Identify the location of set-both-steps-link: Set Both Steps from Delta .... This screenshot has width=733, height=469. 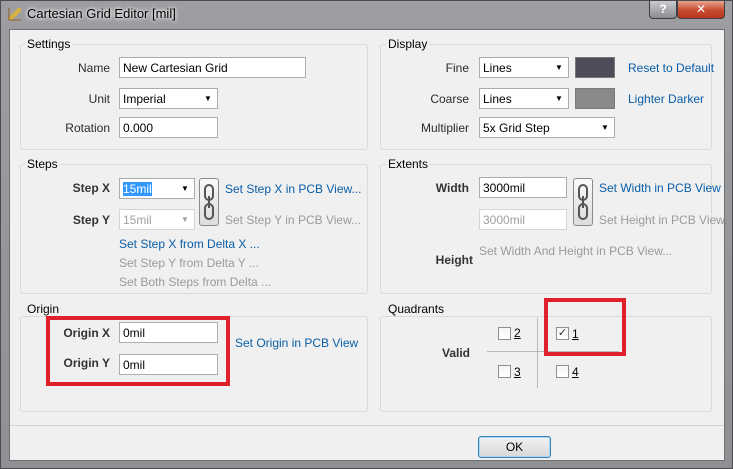
(195, 282).